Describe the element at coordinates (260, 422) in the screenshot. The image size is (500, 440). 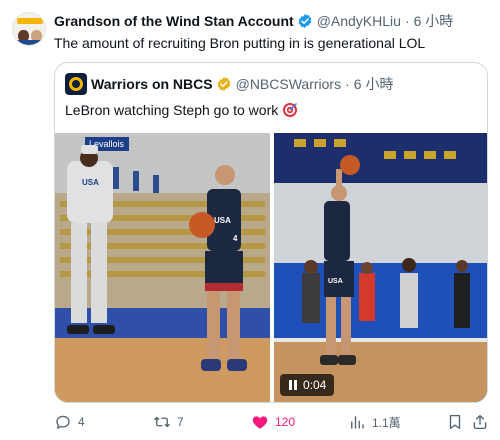
I see `heart-filled-icon` at that location.